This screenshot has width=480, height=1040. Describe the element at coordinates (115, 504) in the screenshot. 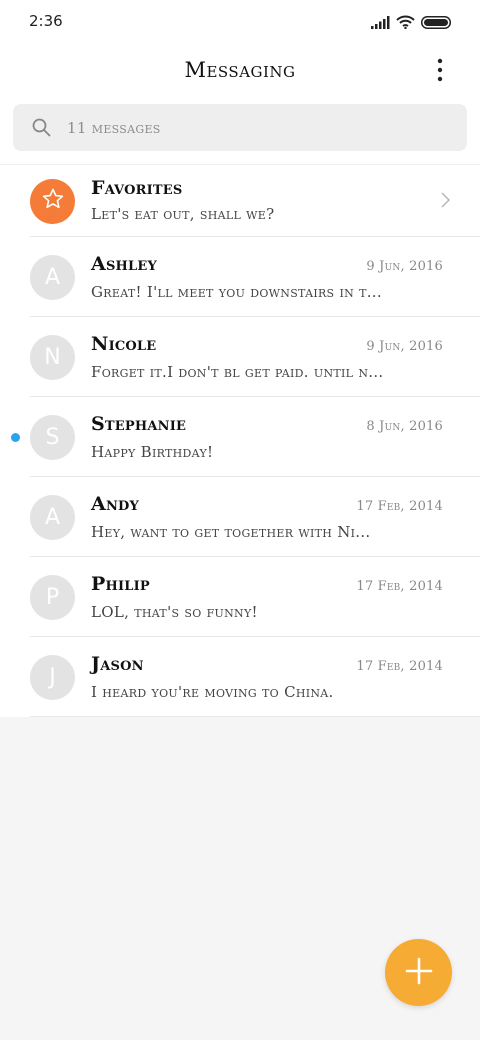

I see `contact-name: Andy` at that location.